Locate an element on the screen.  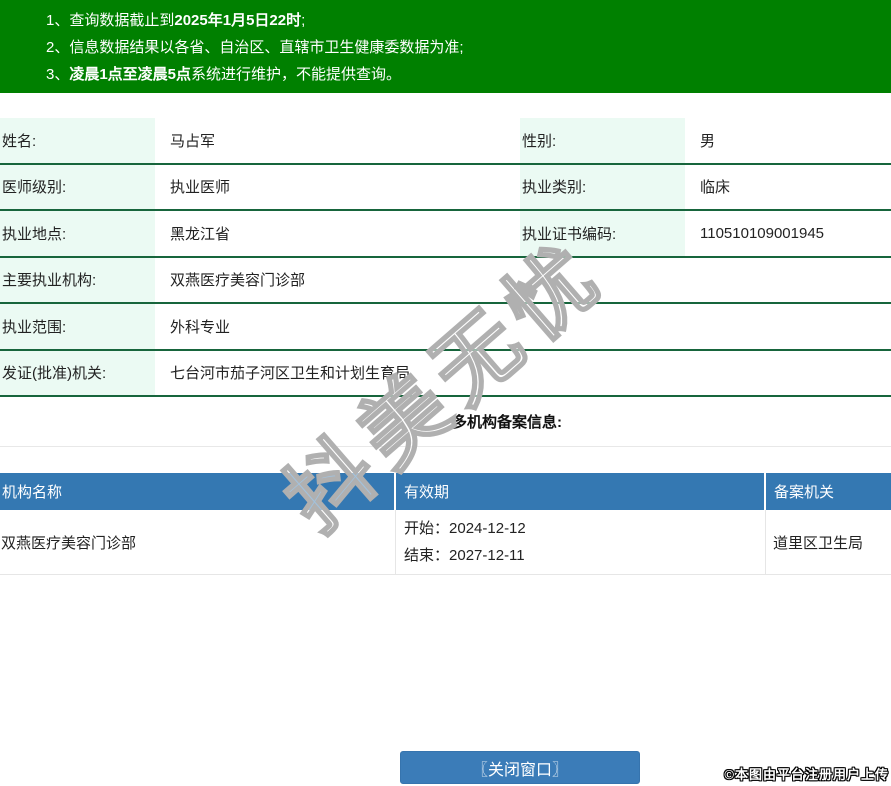
notice-text: 系统进行维护，不能提供查询。 is located at coordinates (296, 74).